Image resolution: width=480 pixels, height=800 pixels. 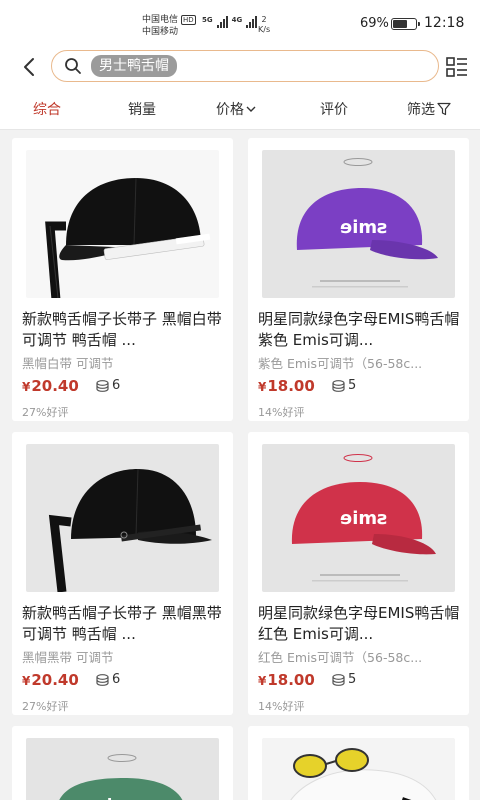 I want to click on product-spec: 黑帽白带 可调节, so click(x=68, y=363).